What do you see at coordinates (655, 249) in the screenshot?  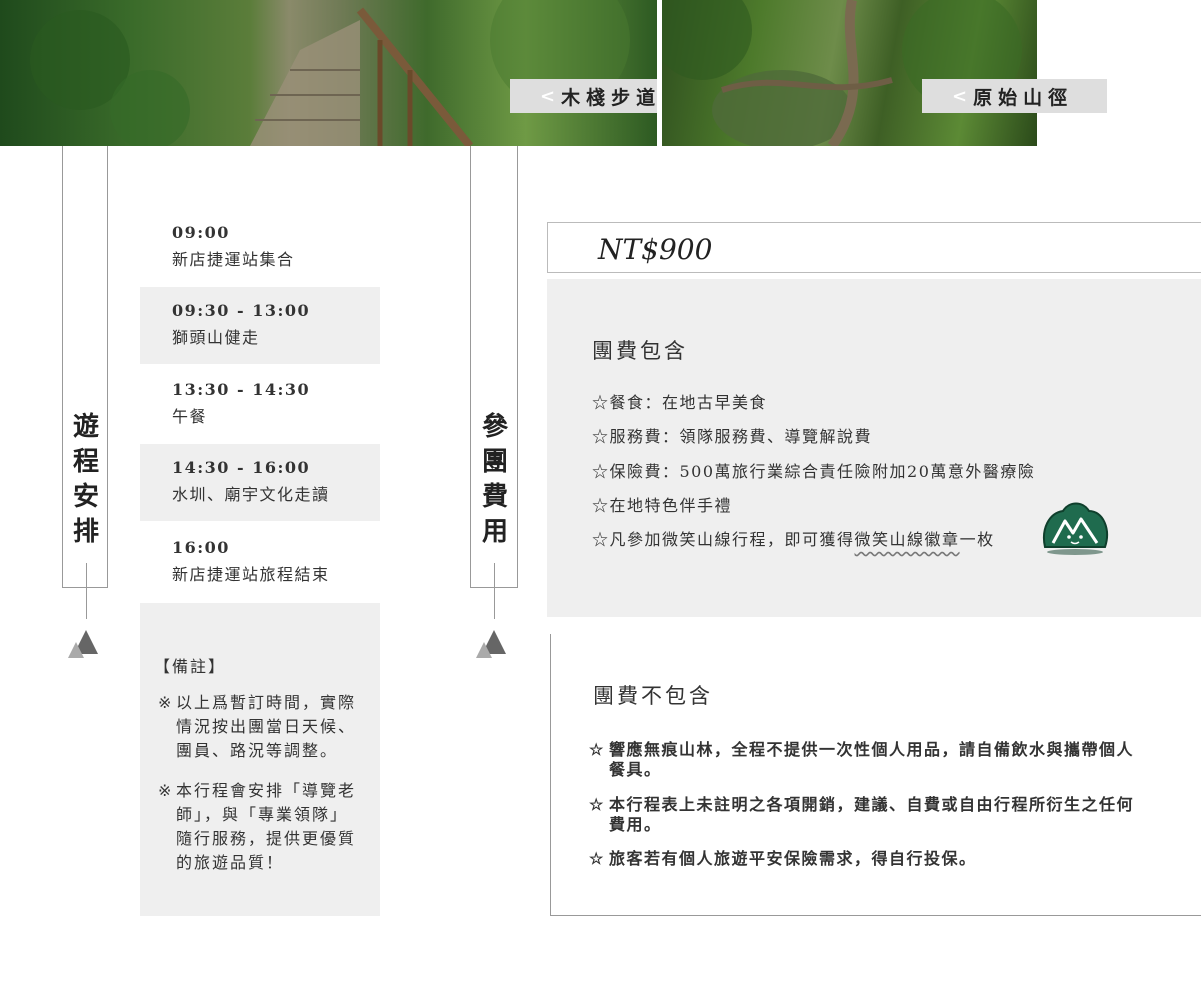 I see `price-value: NT$900` at bounding box center [655, 249].